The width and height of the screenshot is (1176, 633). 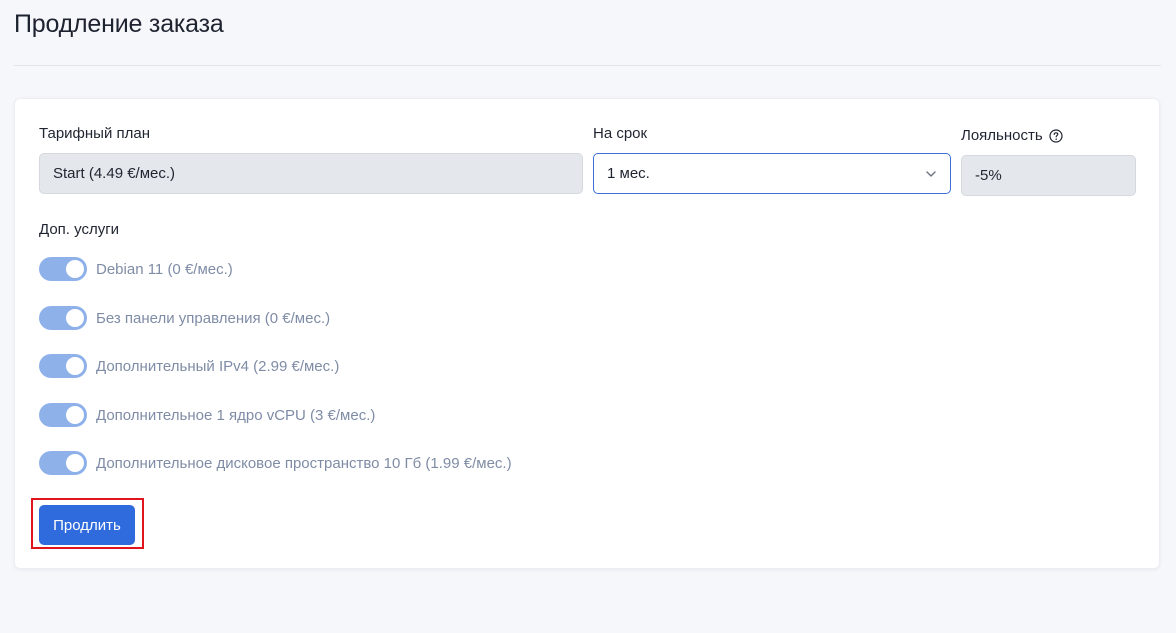 I want to click on term-label: На срок, so click(x=620, y=133).